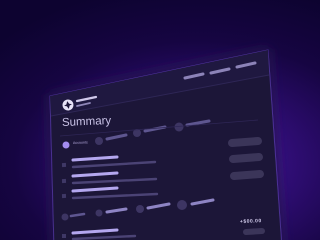  Describe the element at coordinates (80, 142) in the screenshot. I see `sidebar-item-label: Accounts` at that location.